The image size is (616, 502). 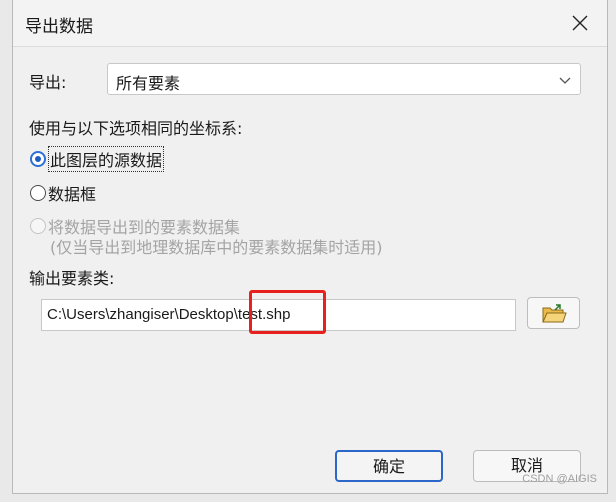 What do you see at coordinates (38, 159) in the screenshot?
I see `radio-selected-icon` at bounding box center [38, 159].